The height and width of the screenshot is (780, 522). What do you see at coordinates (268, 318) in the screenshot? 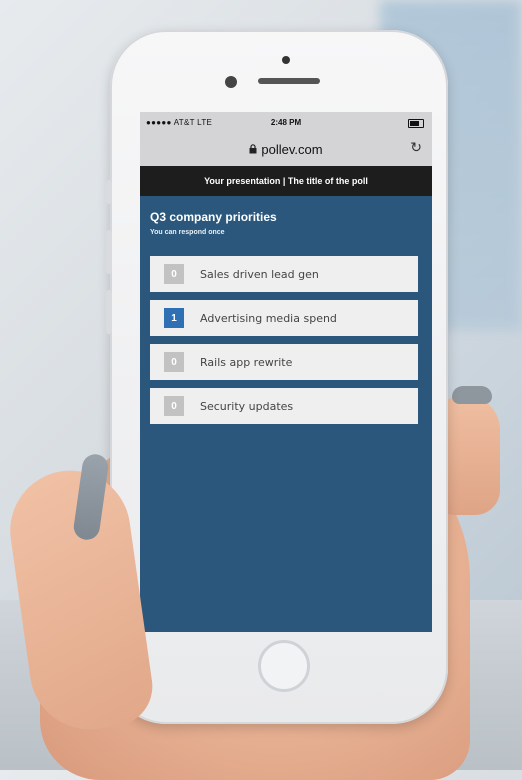
I see `poll-option-label: Advertising media spend` at bounding box center [268, 318].